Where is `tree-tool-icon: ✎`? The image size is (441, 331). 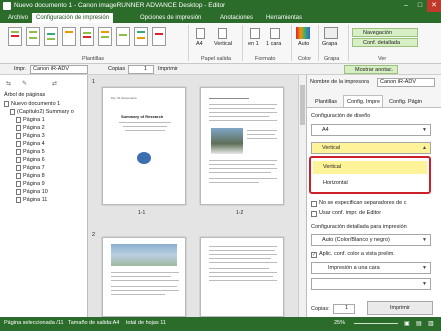 tree-tool-icon: ✎ is located at coordinates (24, 83).